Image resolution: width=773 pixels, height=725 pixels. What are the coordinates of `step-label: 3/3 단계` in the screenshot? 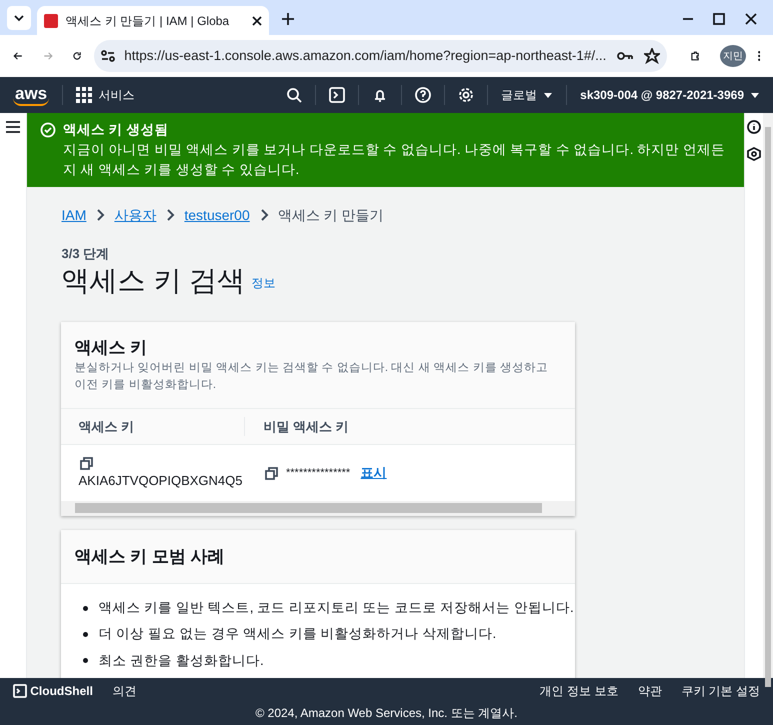 It's located at (85, 253).